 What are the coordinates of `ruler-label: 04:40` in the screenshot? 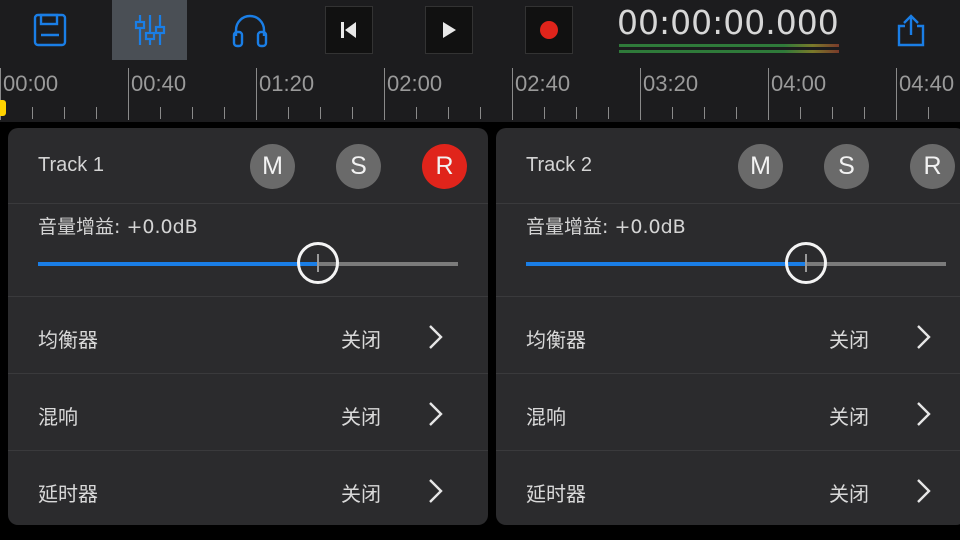 It's located at (927, 83).